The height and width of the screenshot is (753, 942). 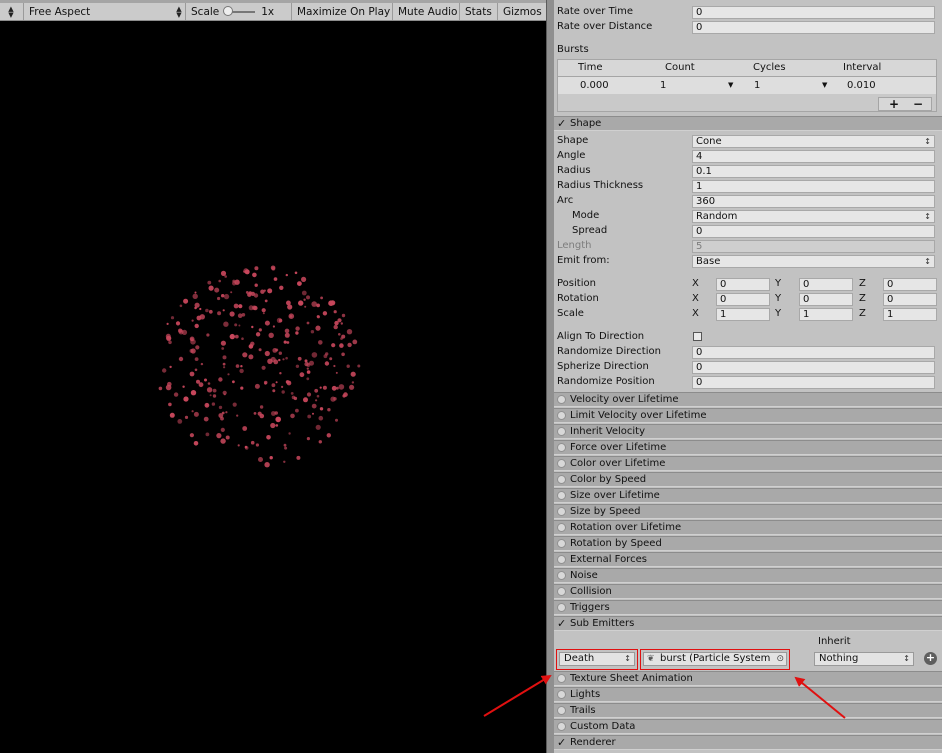 I want to click on scale-control: Scale 1x, so click(x=239, y=11).